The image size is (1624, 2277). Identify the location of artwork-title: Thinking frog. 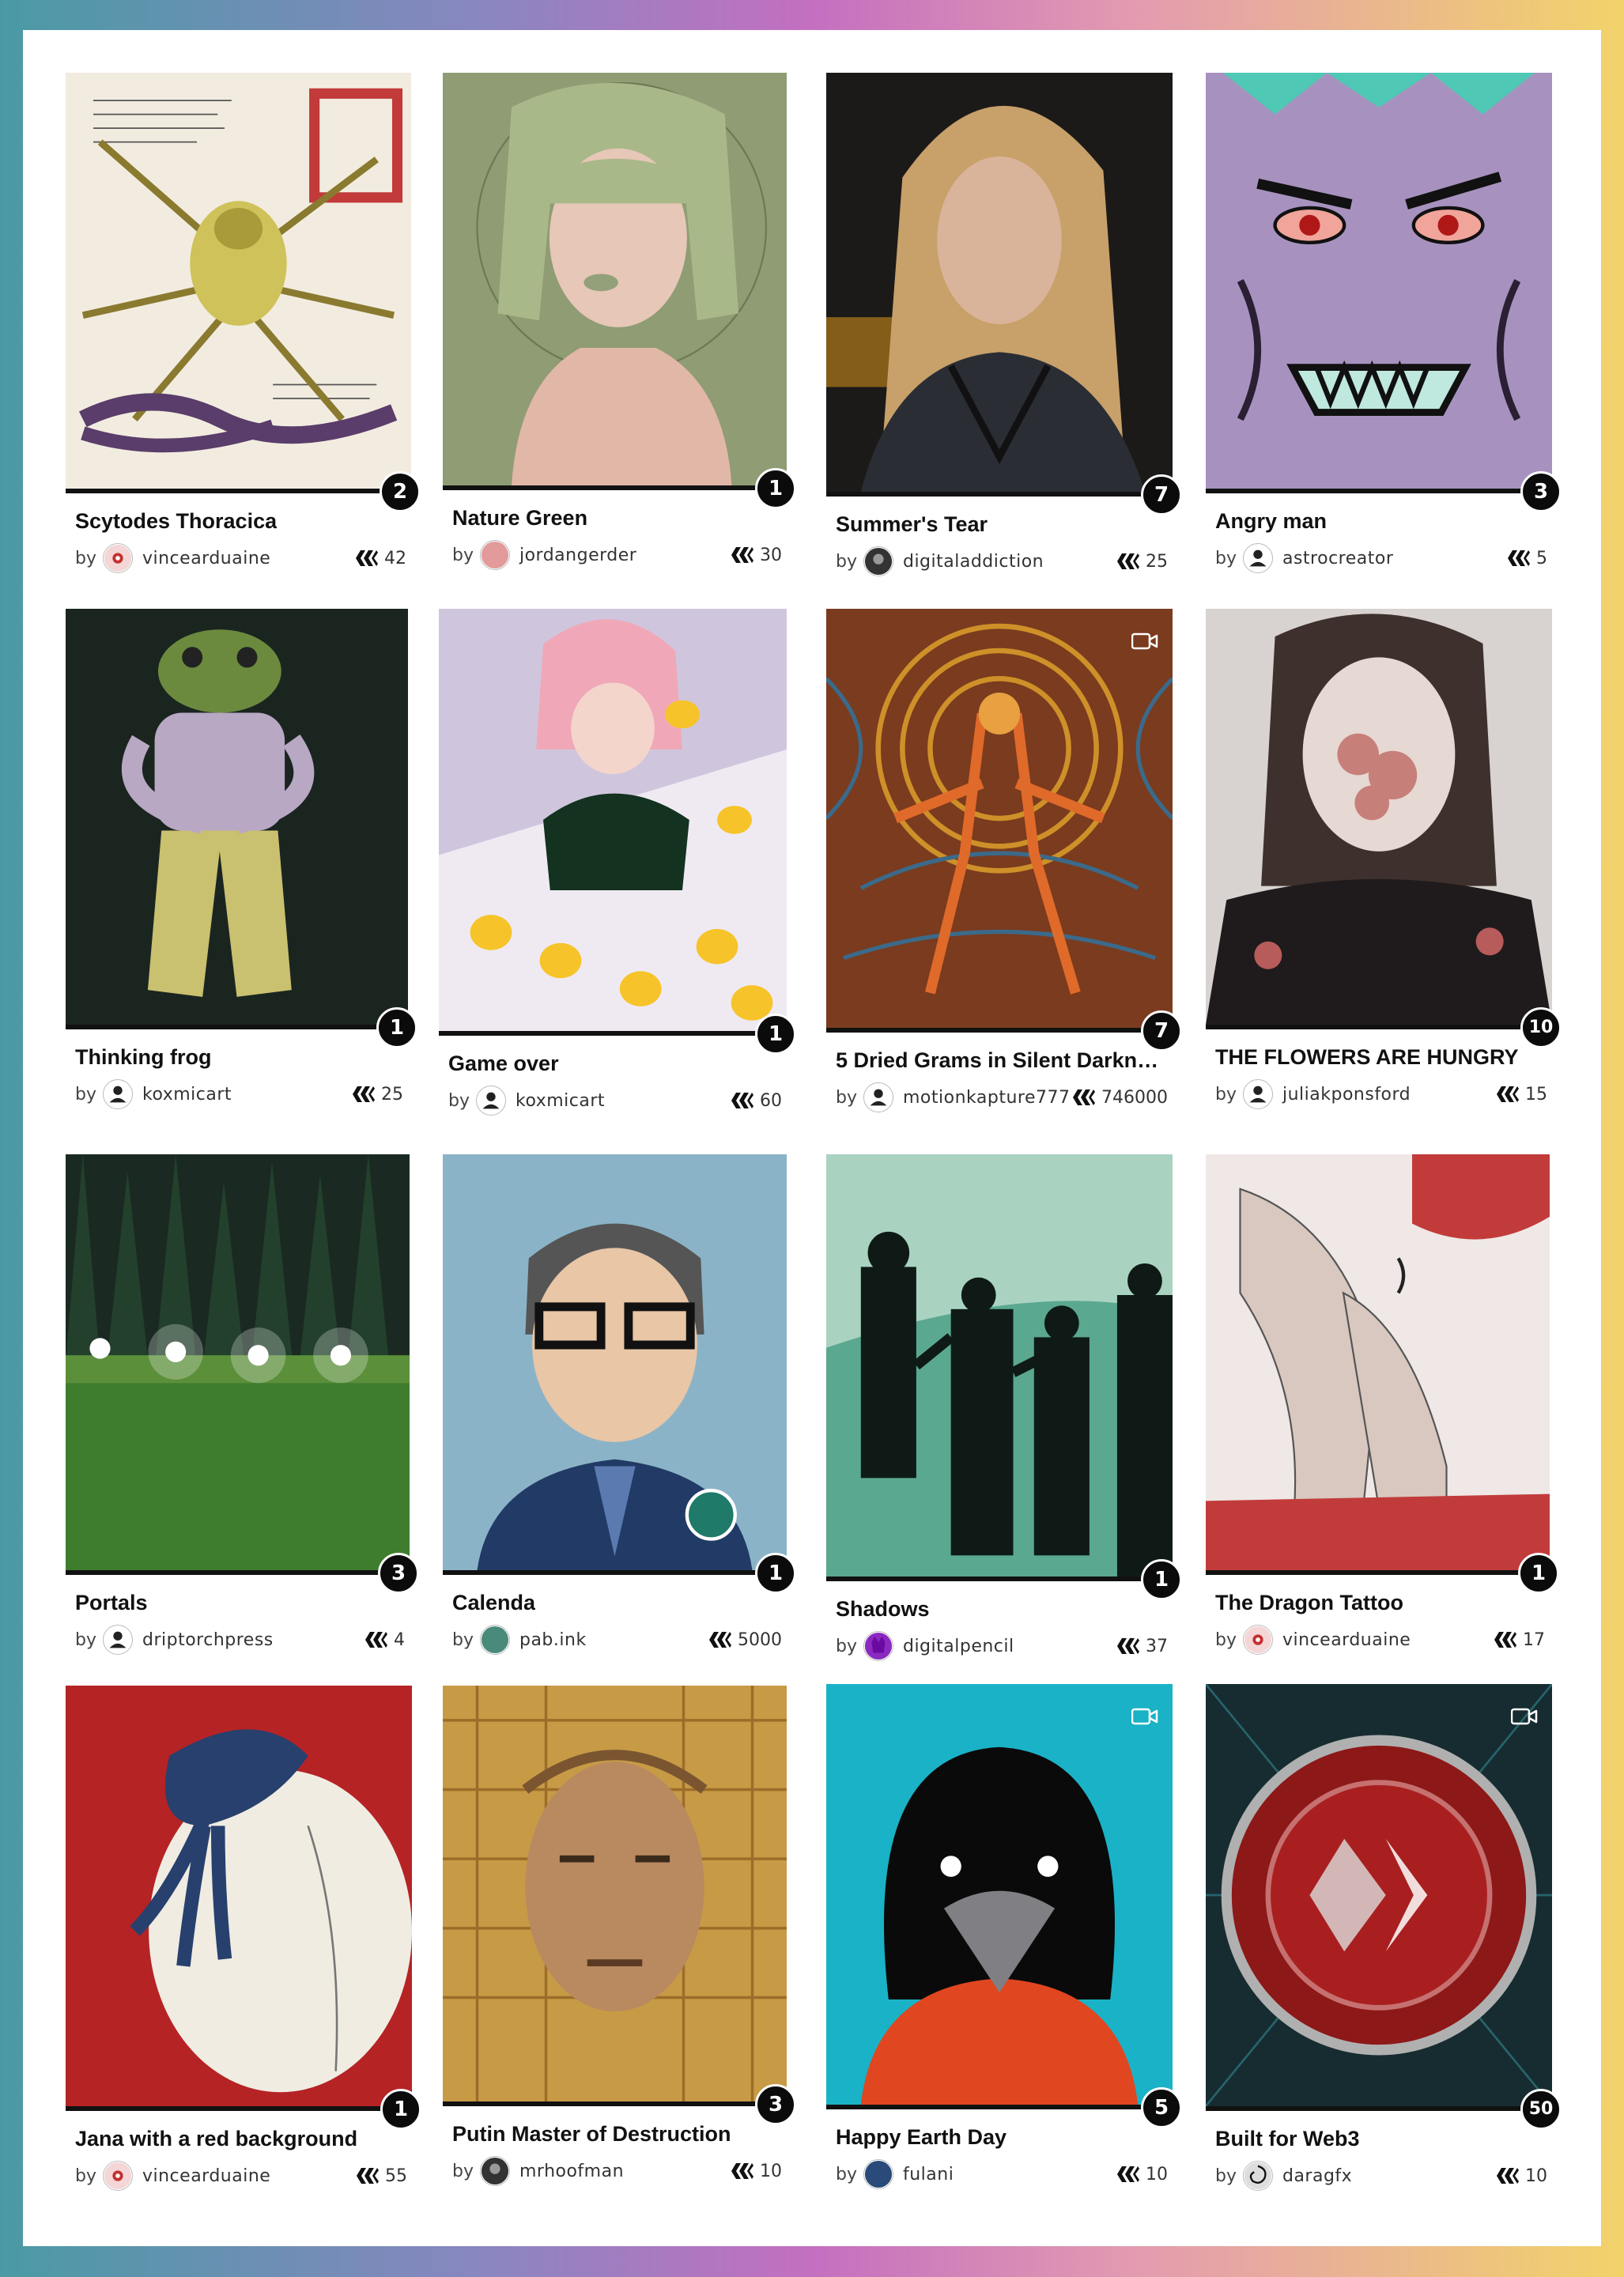
(143, 1057).